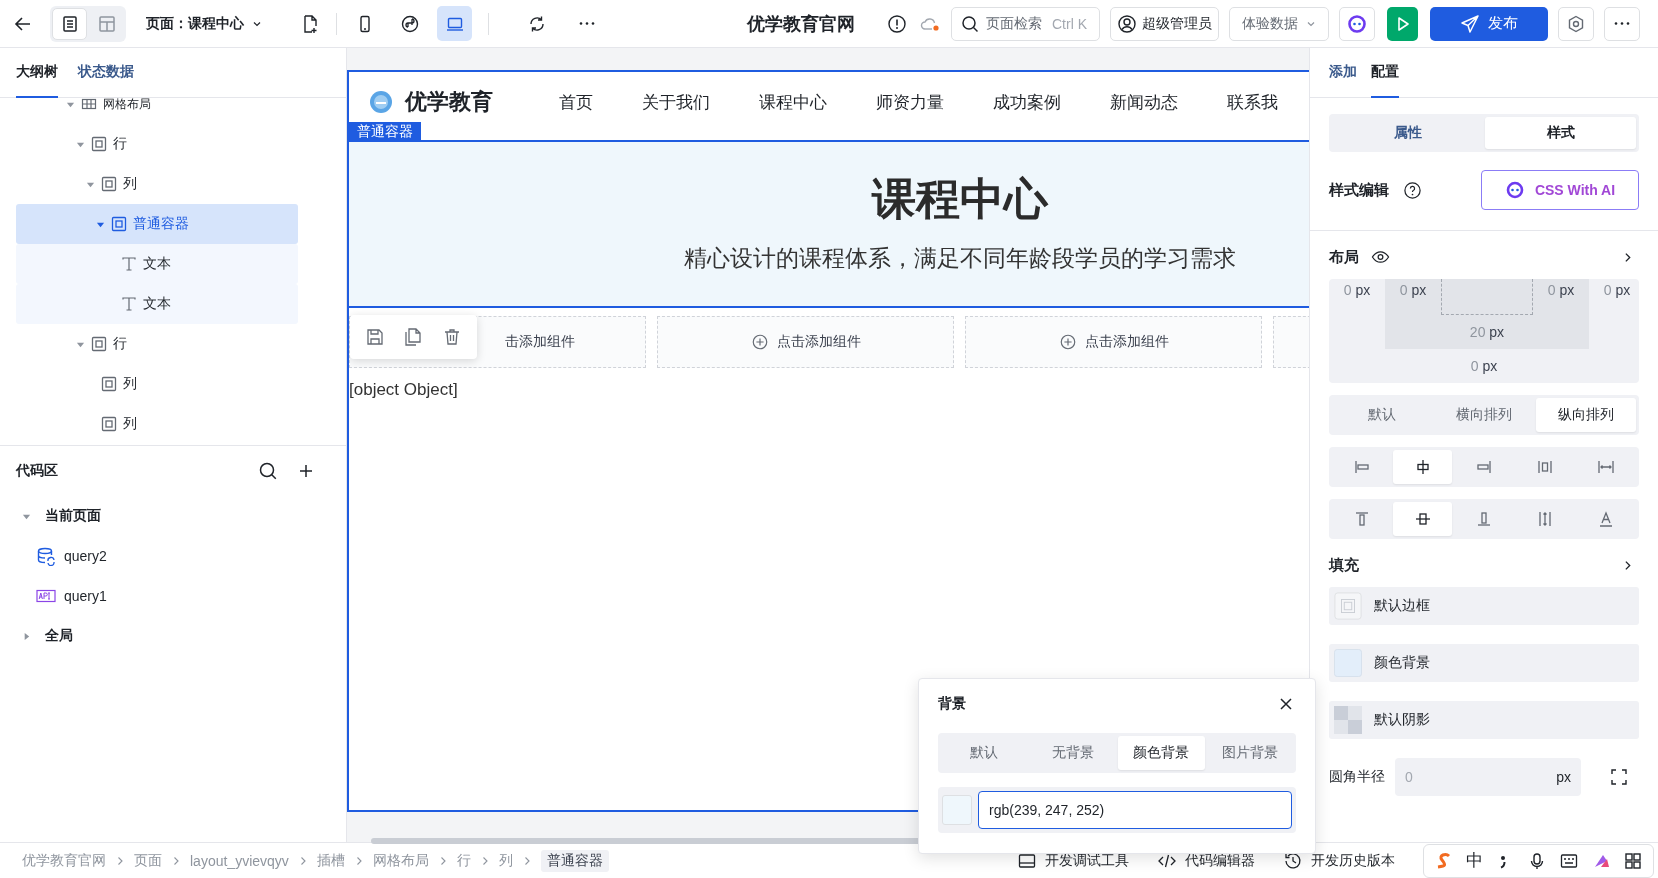 This screenshot has height=878, width=1658. What do you see at coordinates (1633, 860) in the screenshot?
I see `apps-icon` at bounding box center [1633, 860].